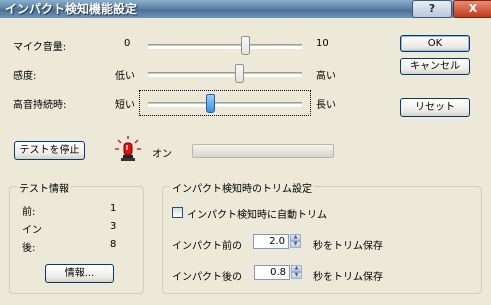  I want to click on mic-volume-label: マイク音量:, so click(40, 47).